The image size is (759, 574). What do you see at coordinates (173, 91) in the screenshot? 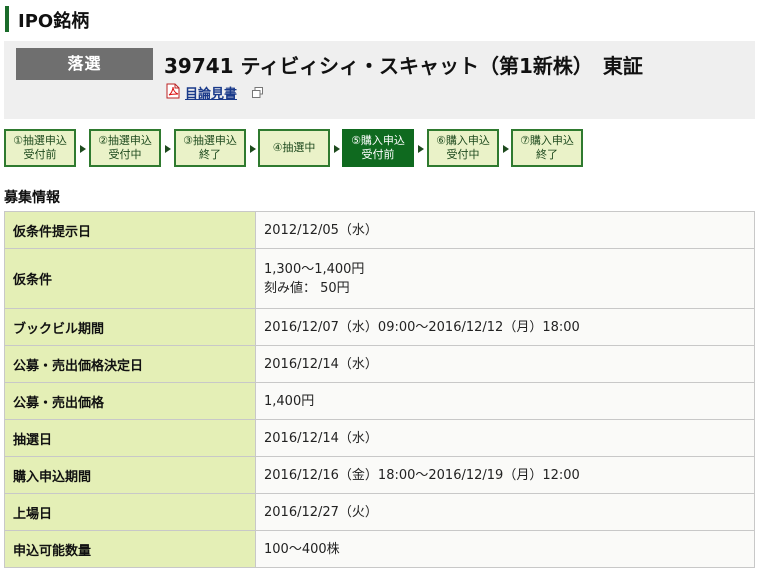
I see `pdf-icon` at bounding box center [173, 91].